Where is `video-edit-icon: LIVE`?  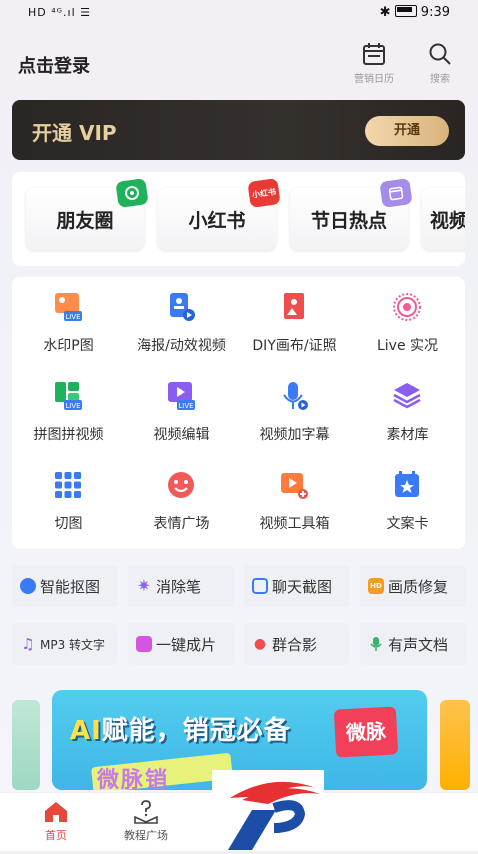
video-edit-icon: LIVE is located at coordinates (181, 396).